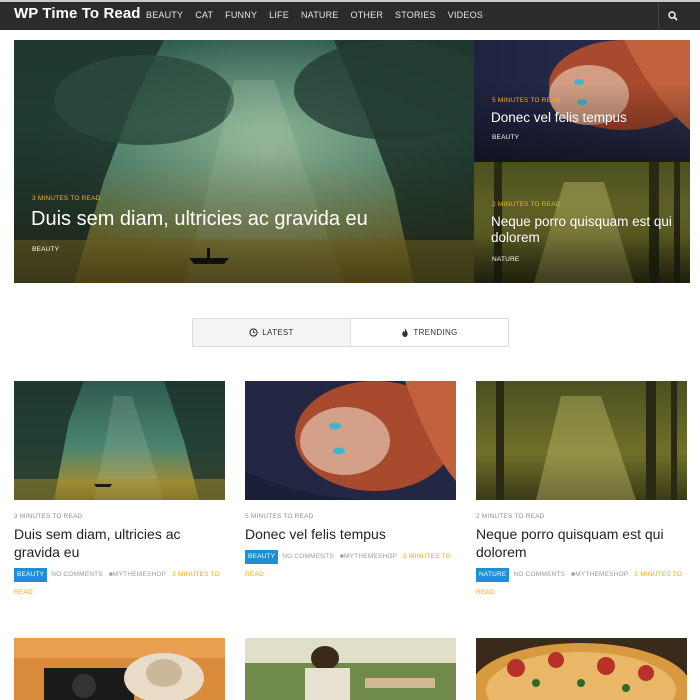  Describe the element at coordinates (405, 332) in the screenshot. I see `flame-icon` at that location.